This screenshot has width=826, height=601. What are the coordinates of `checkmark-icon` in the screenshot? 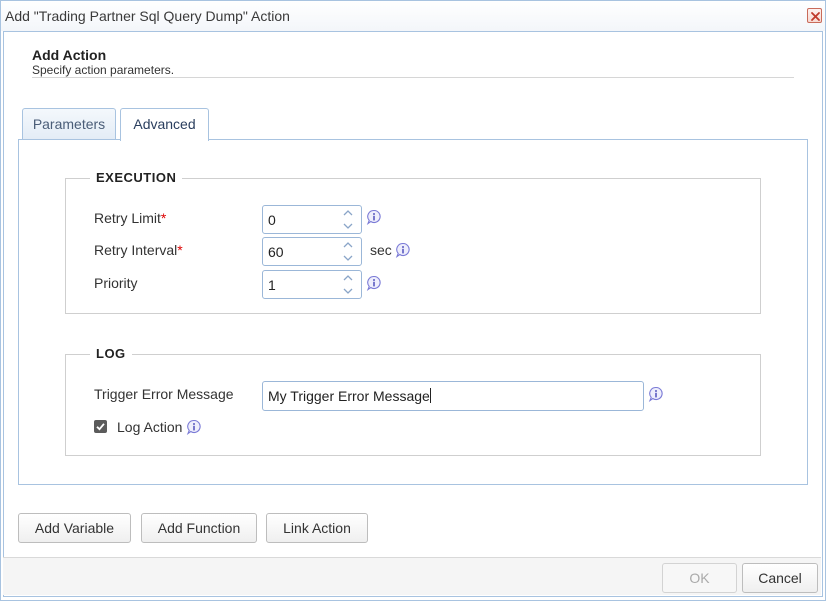 It's located at (100, 427).